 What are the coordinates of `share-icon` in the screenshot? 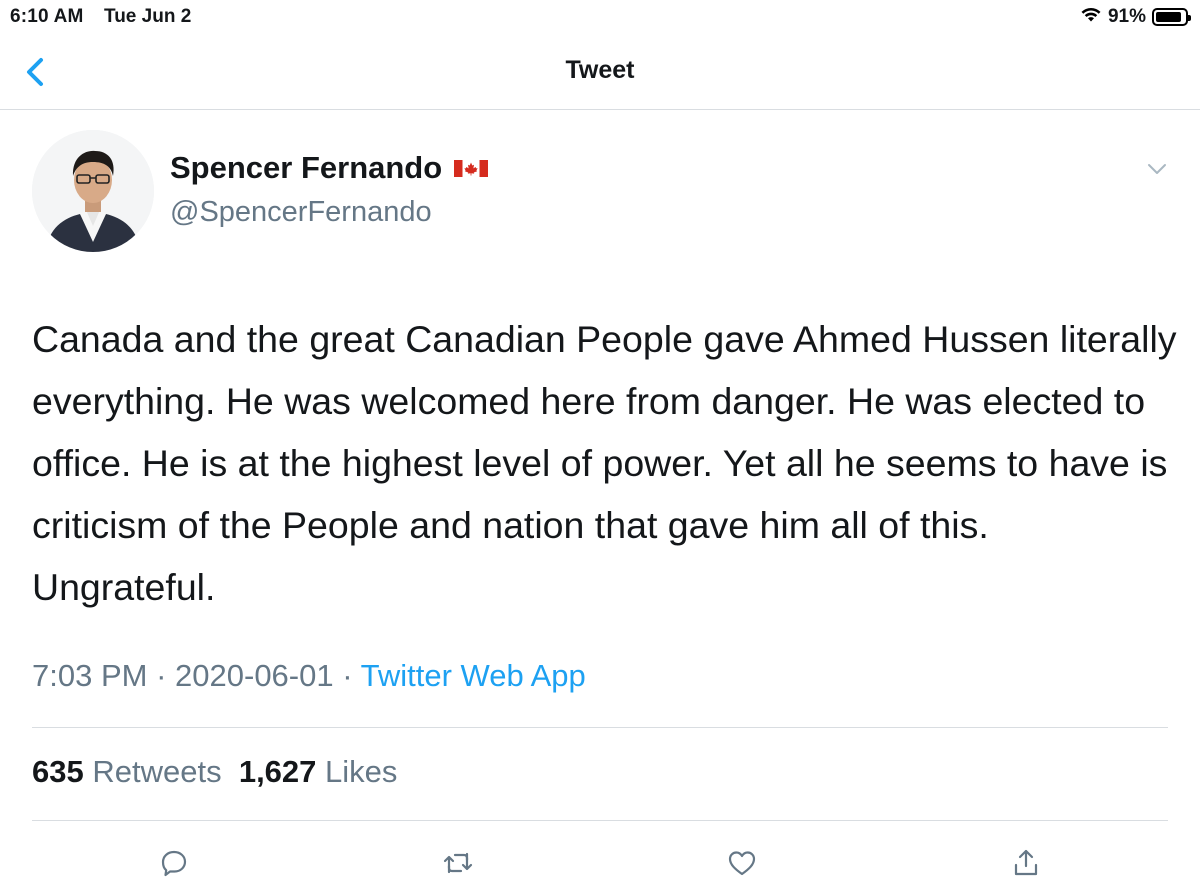 It's located at (1026, 862).